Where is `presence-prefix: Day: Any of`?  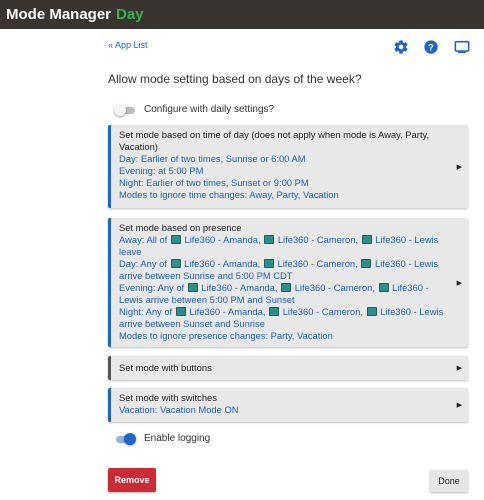 presence-prefix: Day: Any of is located at coordinates (143, 263).